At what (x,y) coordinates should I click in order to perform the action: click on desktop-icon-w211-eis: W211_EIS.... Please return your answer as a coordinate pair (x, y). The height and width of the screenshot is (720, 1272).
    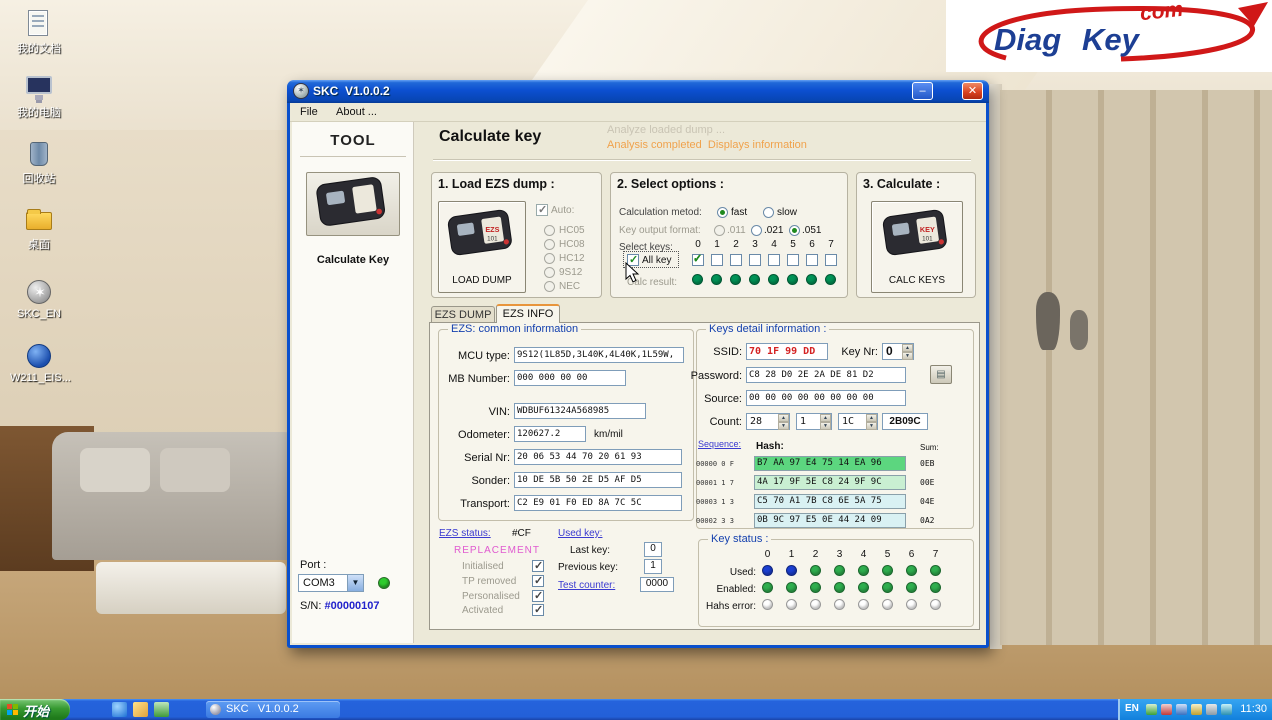
    Looking at the image, I should click on (40, 363).